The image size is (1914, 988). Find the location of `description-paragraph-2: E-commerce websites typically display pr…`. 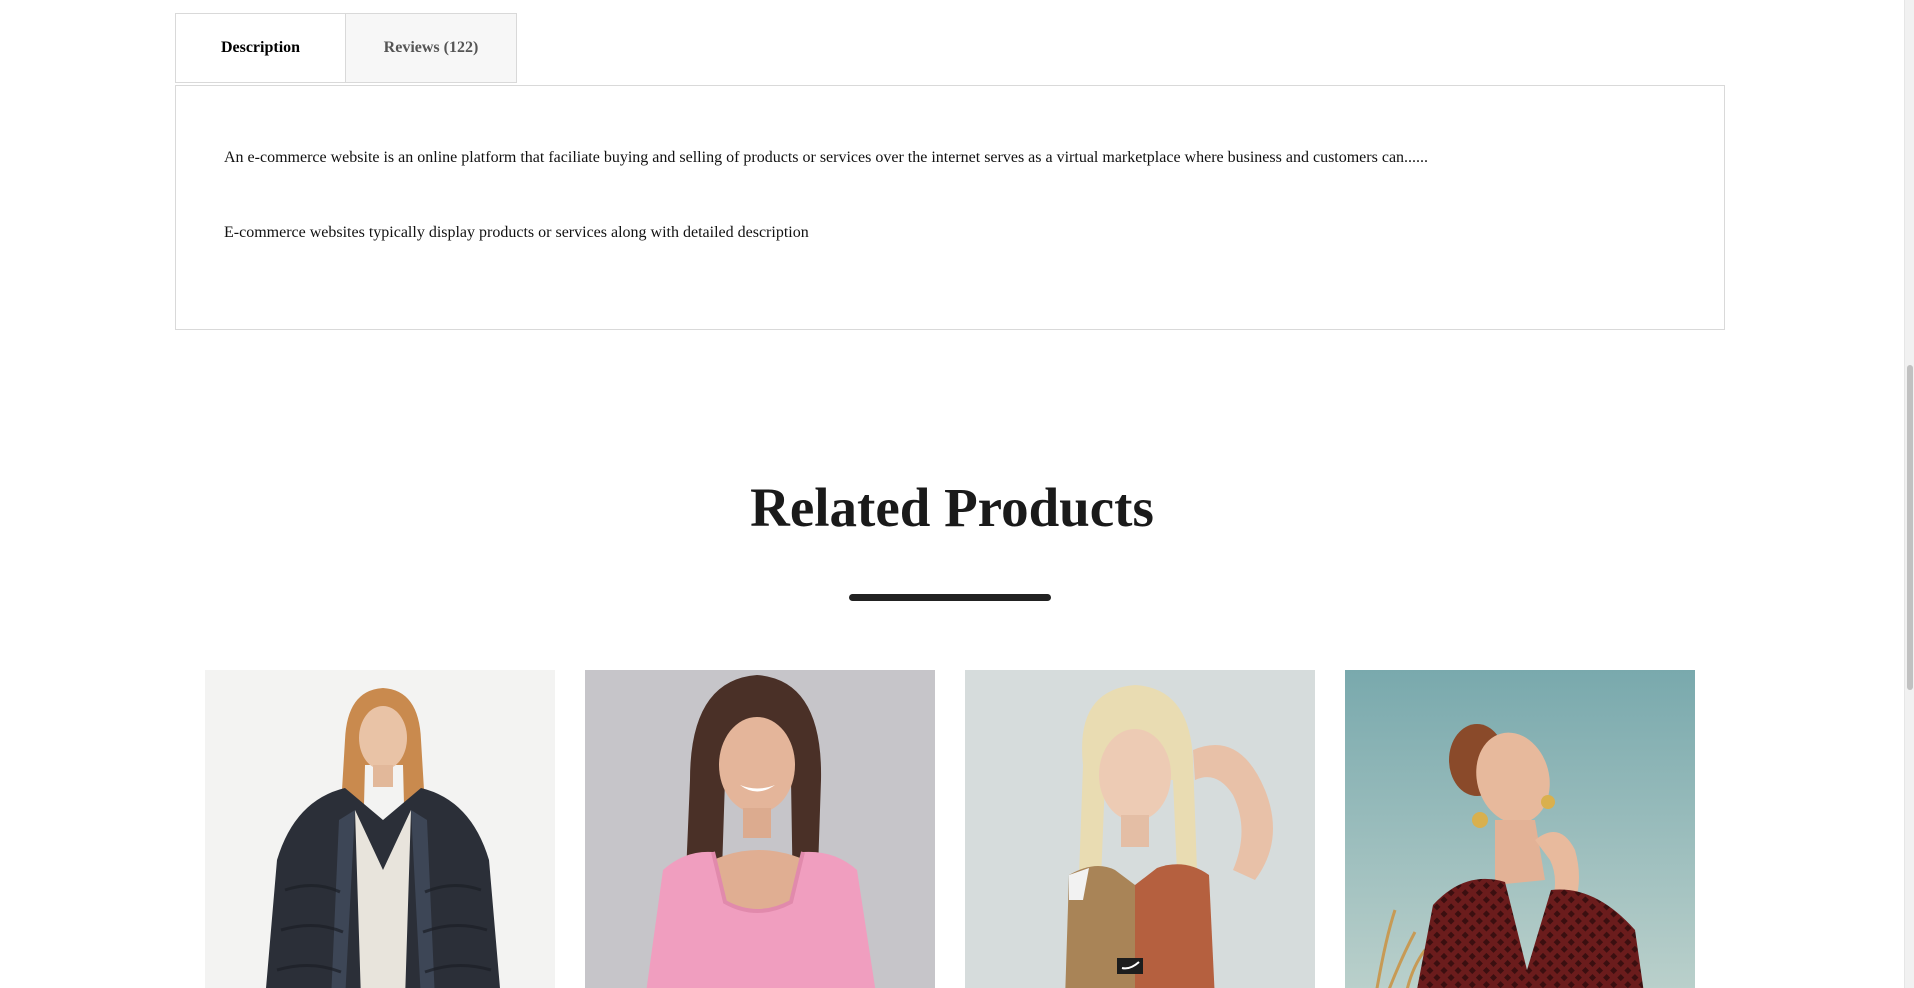

description-paragraph-2: E-commerce websites typically display pr… is located at coordinates (516, 232).